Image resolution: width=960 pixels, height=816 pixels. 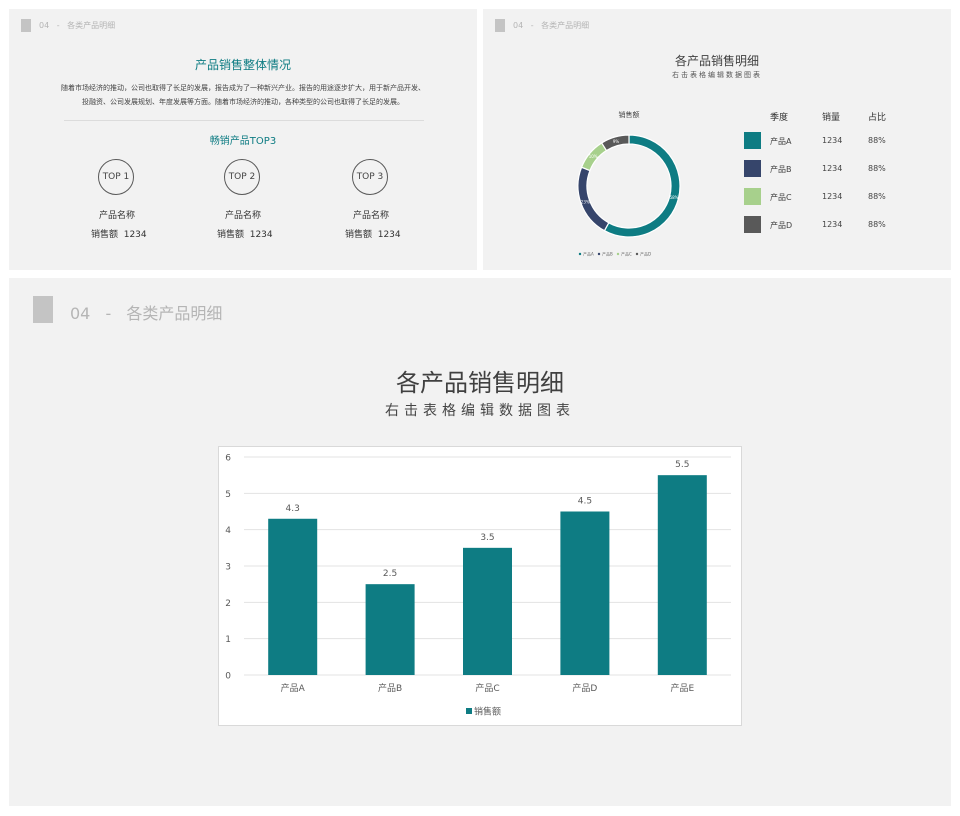 I want to click on section-divider, so click(x=244, y=120).